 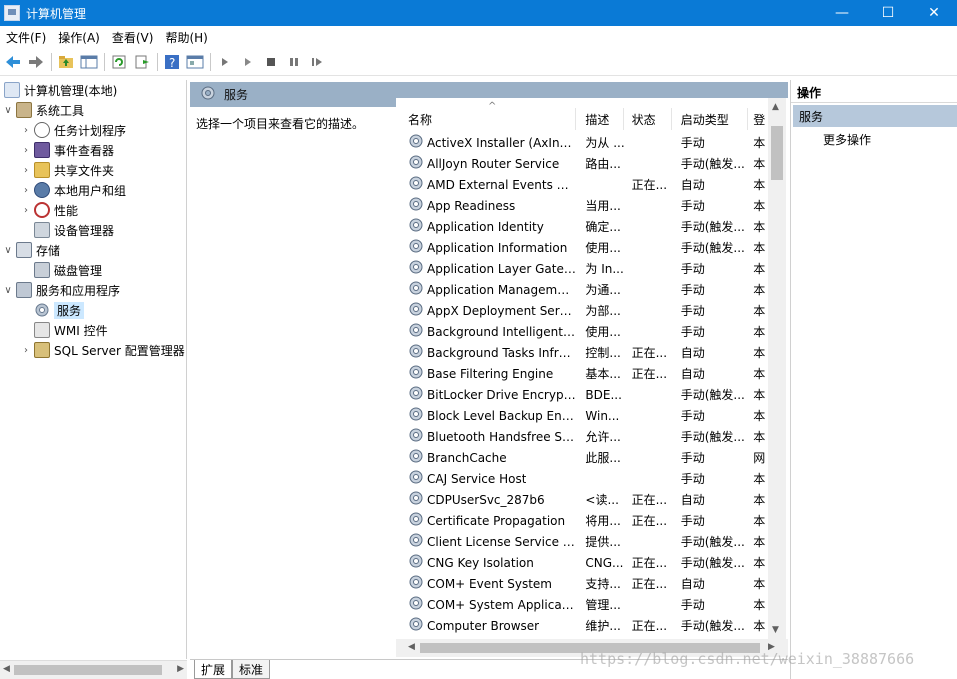 I want to click on menu-bar: 文件(F) 操作(A) 查看(V) 帮助(H), so click(x=478, y=37).